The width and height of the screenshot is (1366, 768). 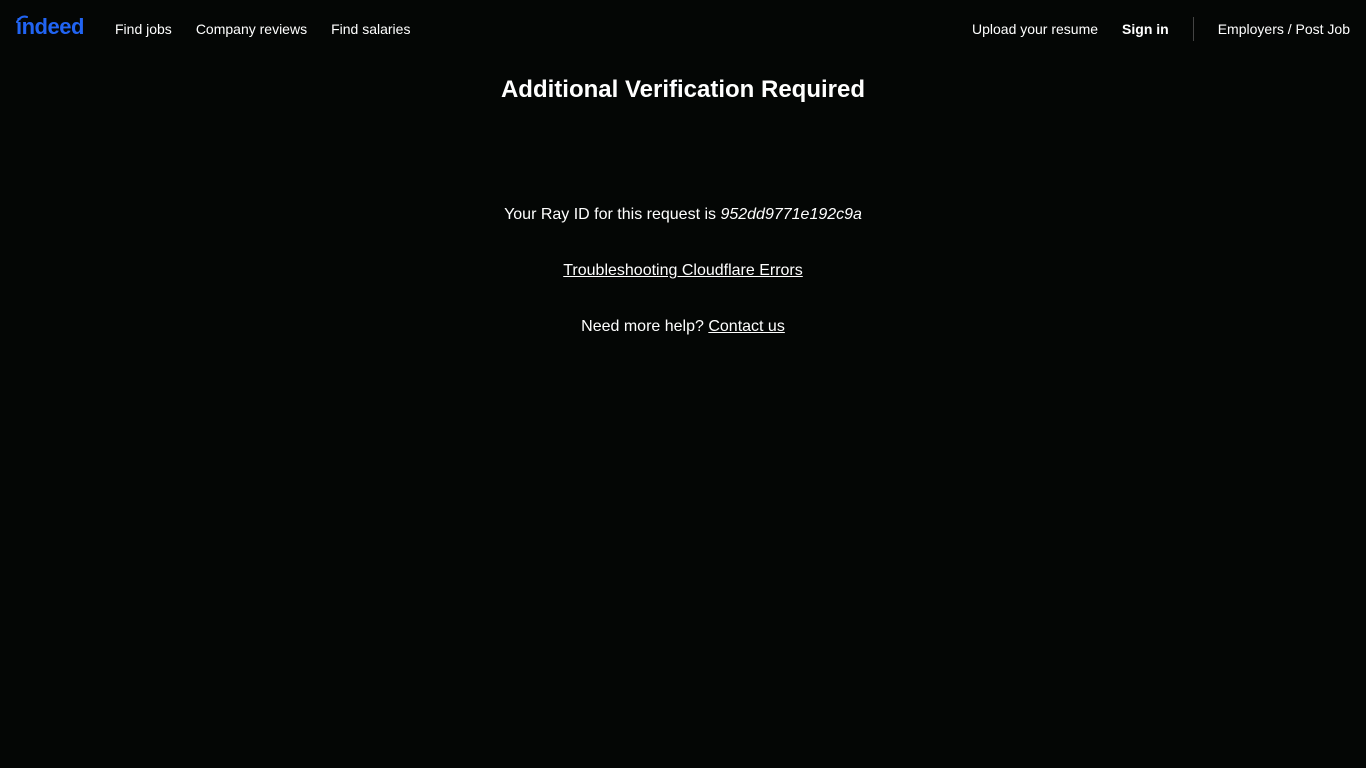 I want to click on page-title: Additional Verification Required, so click(x=683, y=89).